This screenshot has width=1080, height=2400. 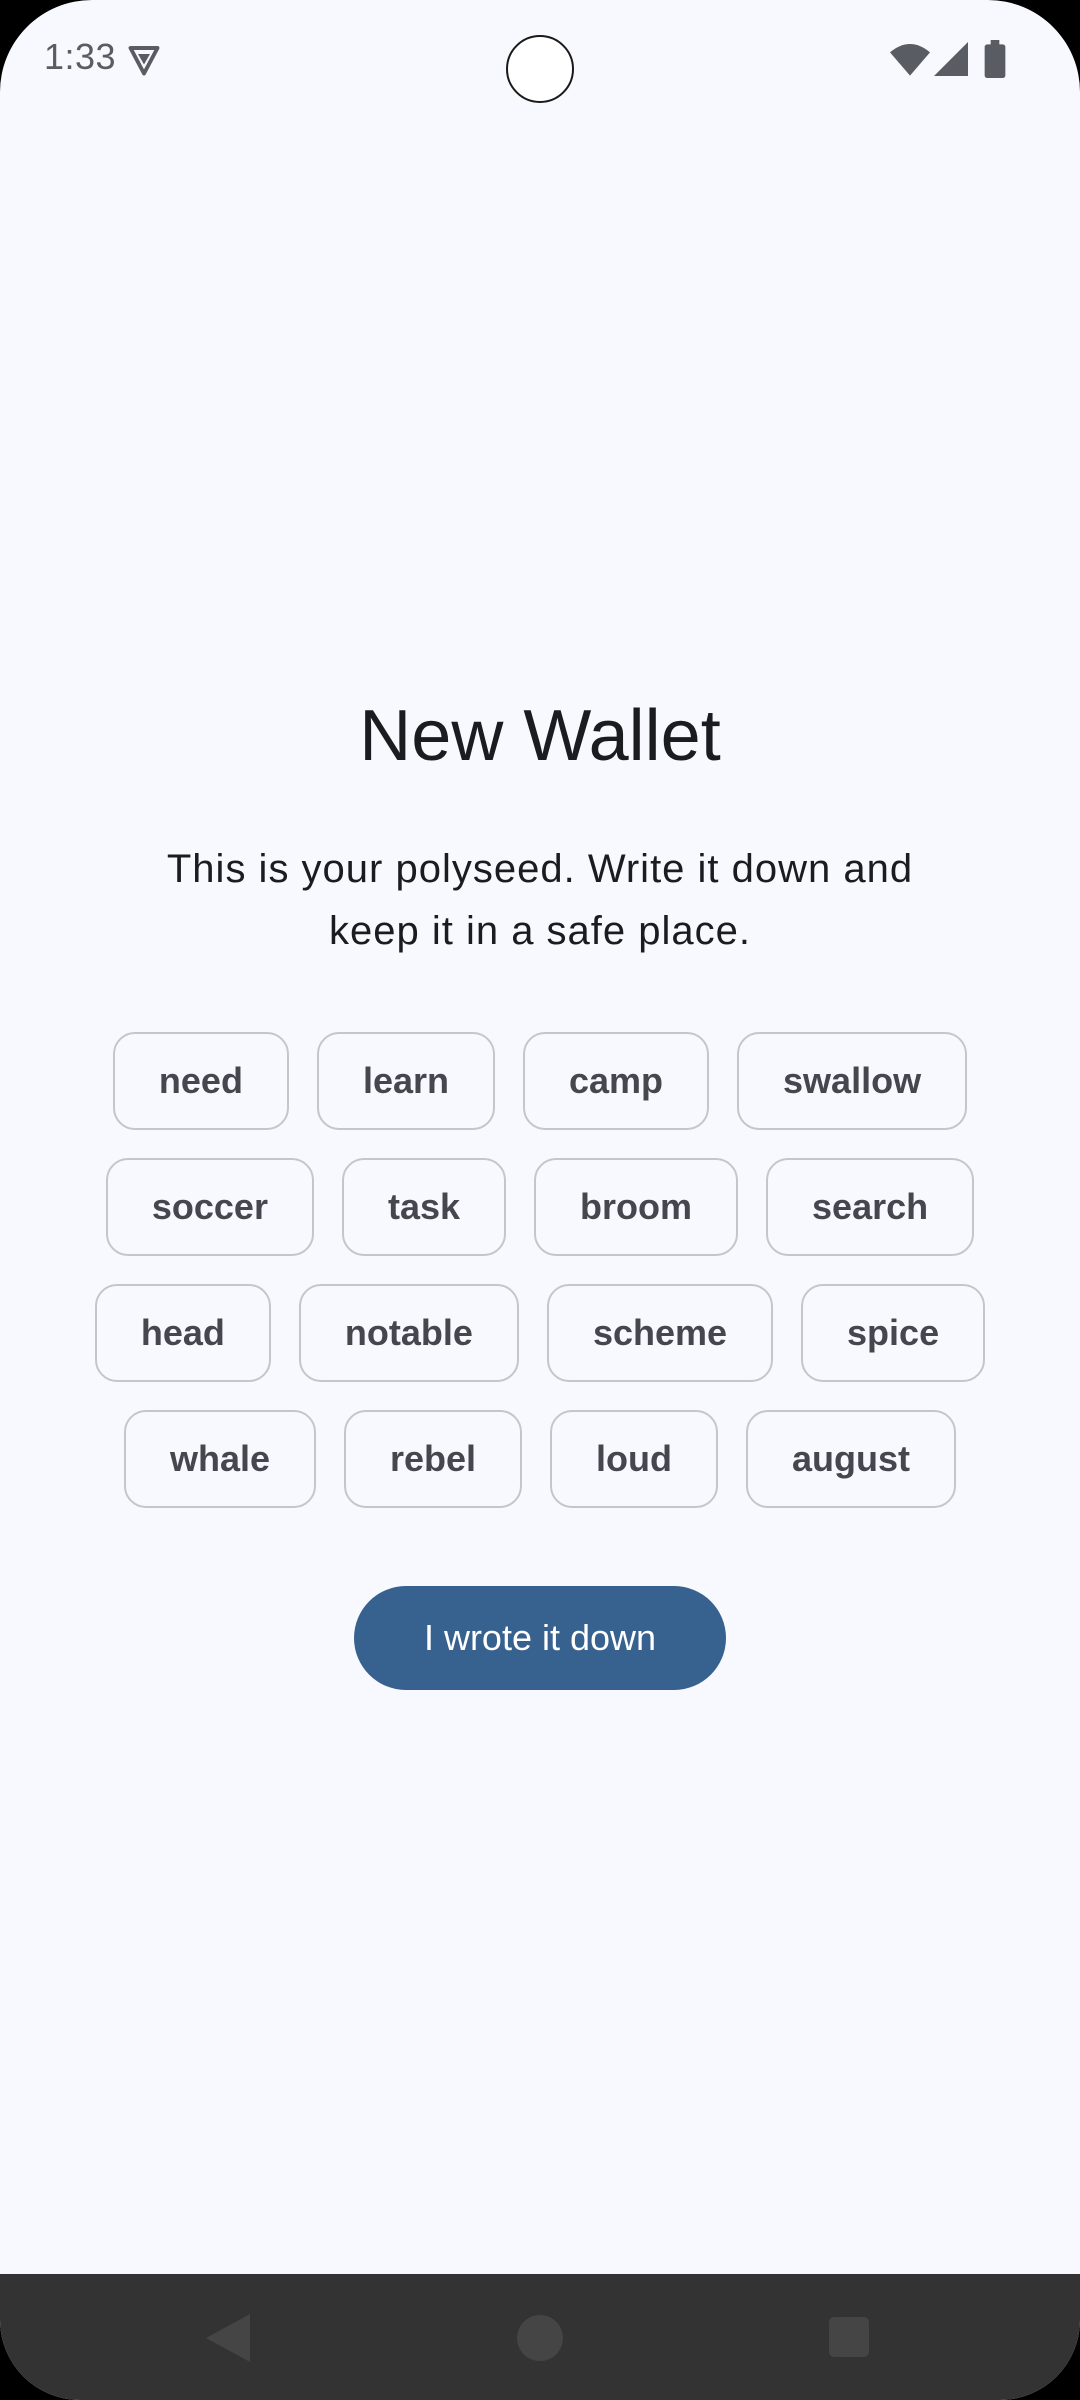 I want to click on seed-row: soccer task broom search, so click(x=540, y=1207).